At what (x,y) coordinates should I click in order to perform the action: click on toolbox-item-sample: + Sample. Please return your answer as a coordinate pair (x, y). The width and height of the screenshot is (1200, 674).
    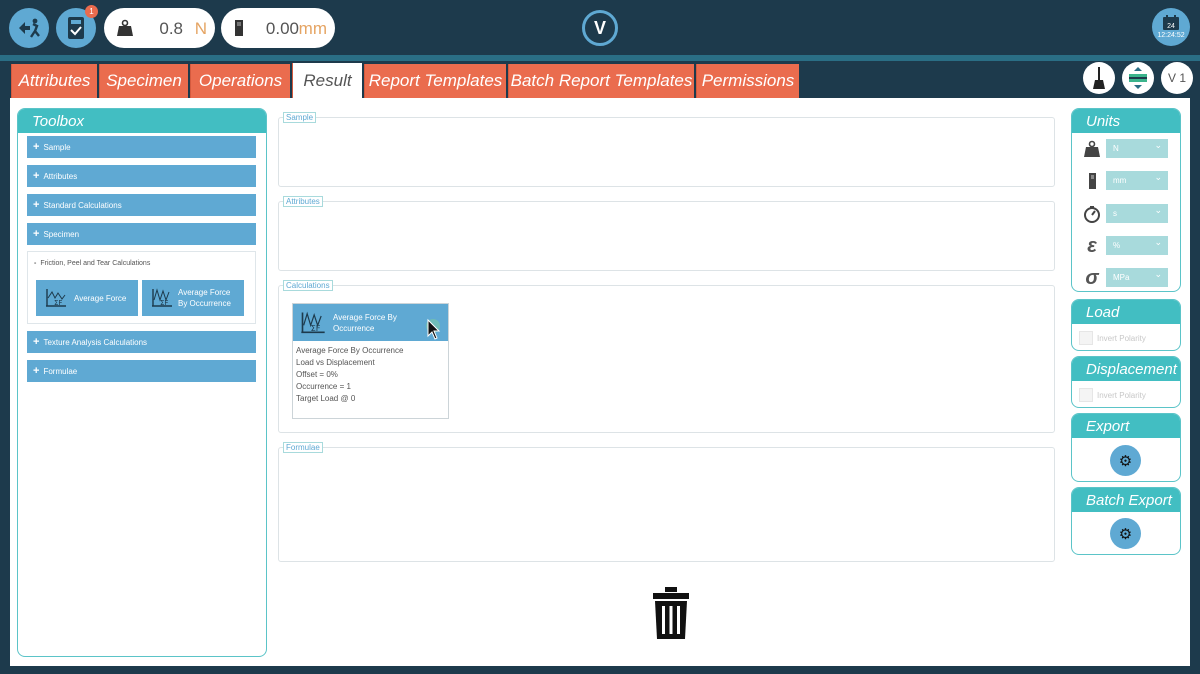
    Looking at the image, I should click on (141, 147).